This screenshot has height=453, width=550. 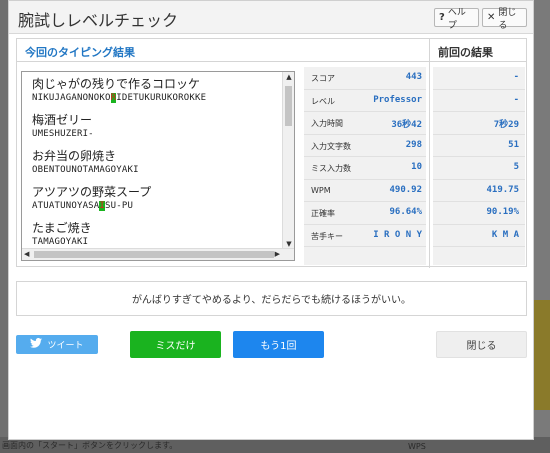 I want to click on previous-stat-value: 7秒29, so click(x=506, y=125).